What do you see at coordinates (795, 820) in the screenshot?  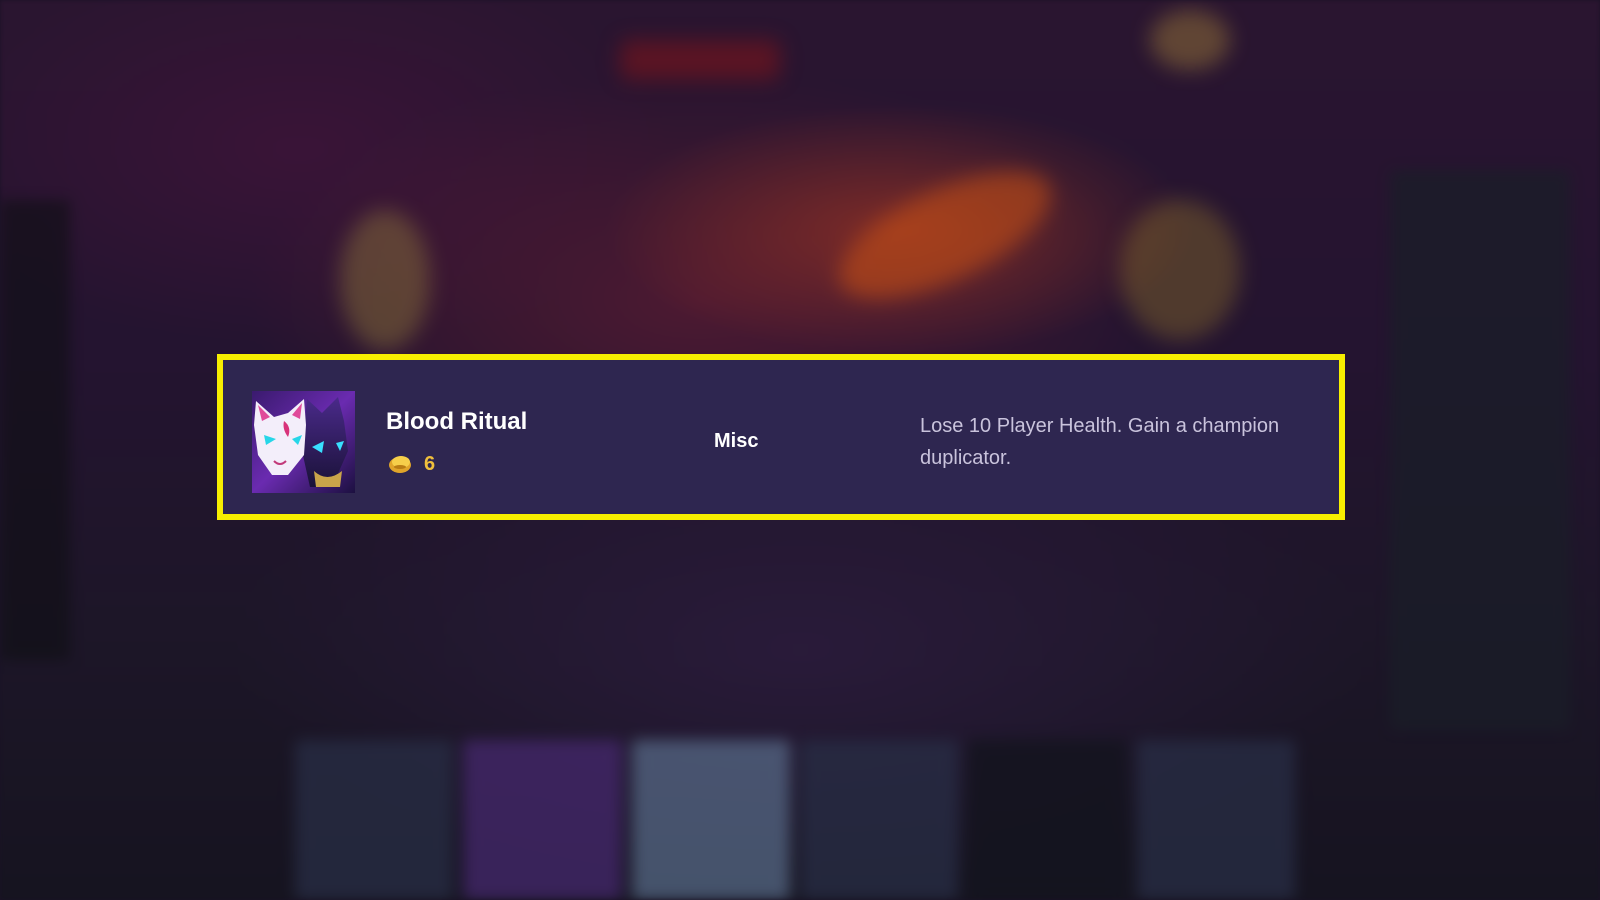 I see `blurred-shop-cards` at bounding box center [795, 820].